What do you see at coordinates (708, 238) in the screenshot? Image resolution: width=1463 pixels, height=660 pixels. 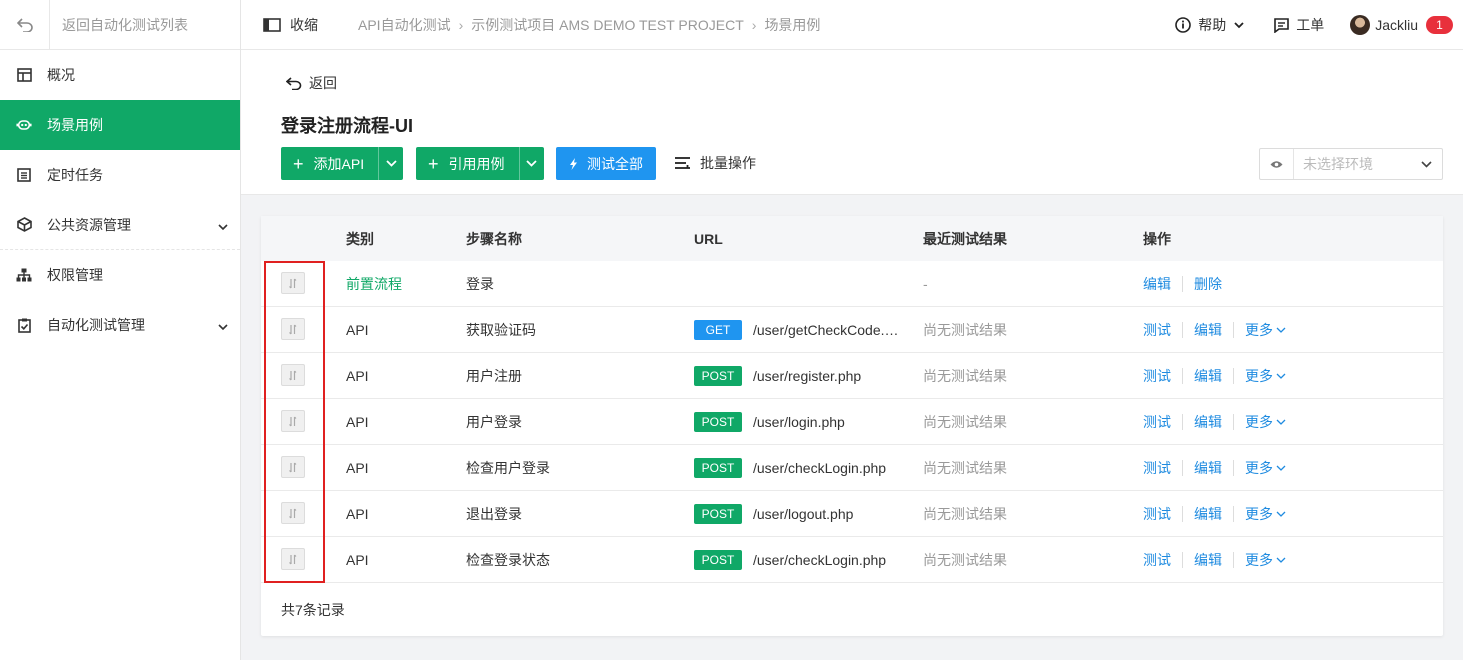 I see `column-header-url: URL` at bounding box center [708, 238].